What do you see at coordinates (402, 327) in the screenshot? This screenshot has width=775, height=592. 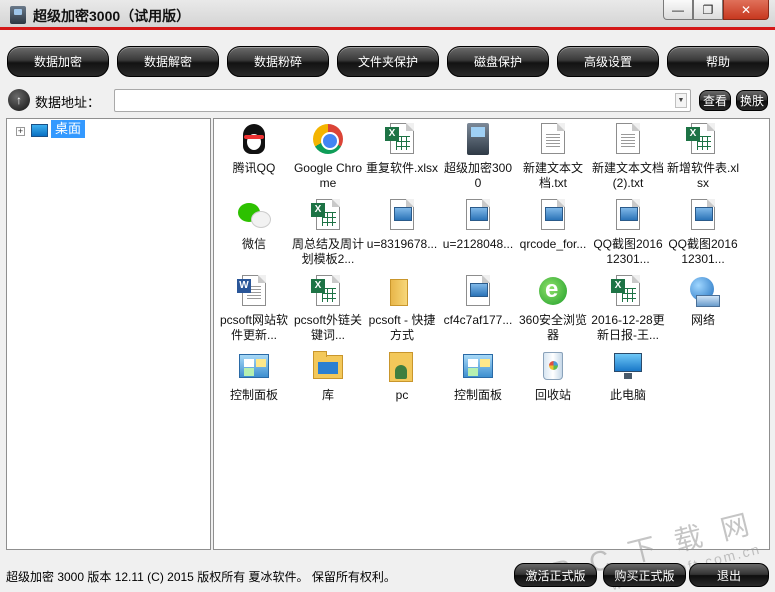 I see `file-label: pcsoft - 快捷方式` at bounding box center [402, 327].